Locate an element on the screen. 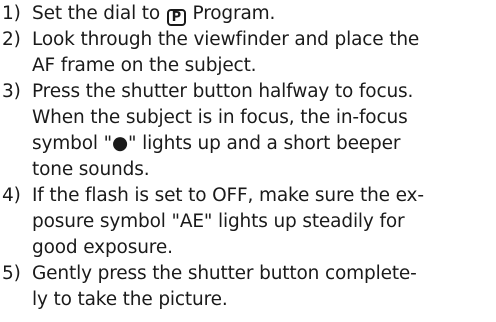 This screenshot has width=496, height=322. step-number: 3) is located at coordinates (11, 91).